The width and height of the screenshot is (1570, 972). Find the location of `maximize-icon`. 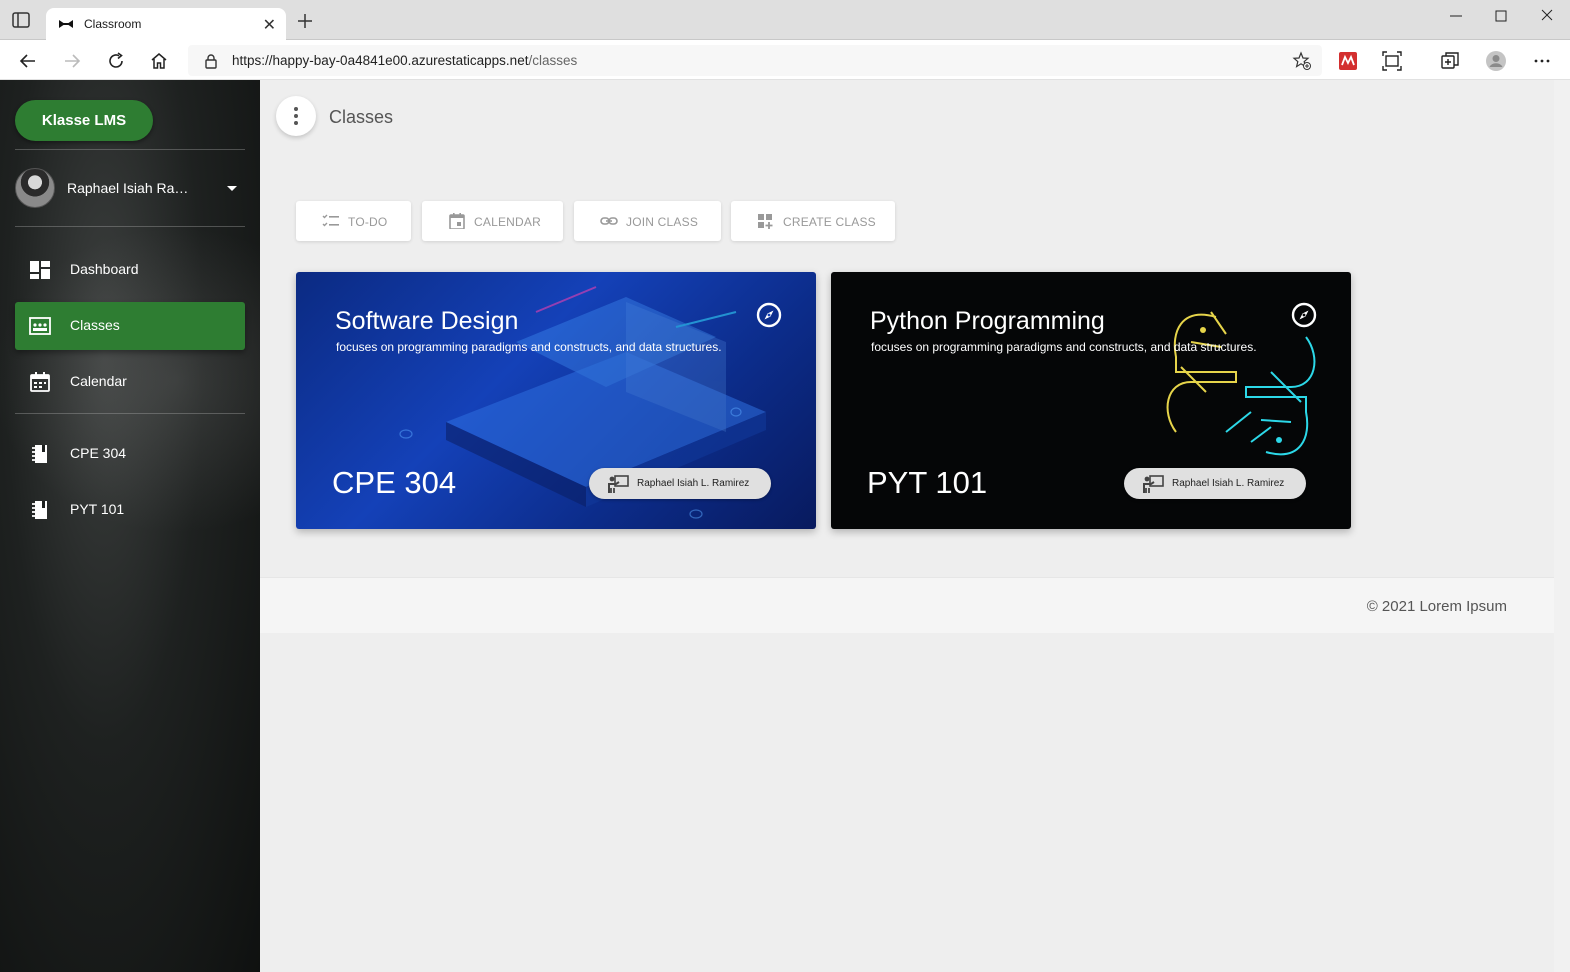

maximize-icon is located at coordinates (1501, 16).